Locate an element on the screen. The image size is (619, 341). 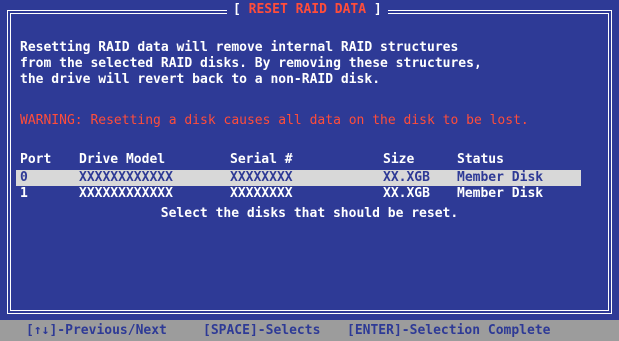
instruction-text: Select the disks that should be reset. is located at coordinates (309, 213).